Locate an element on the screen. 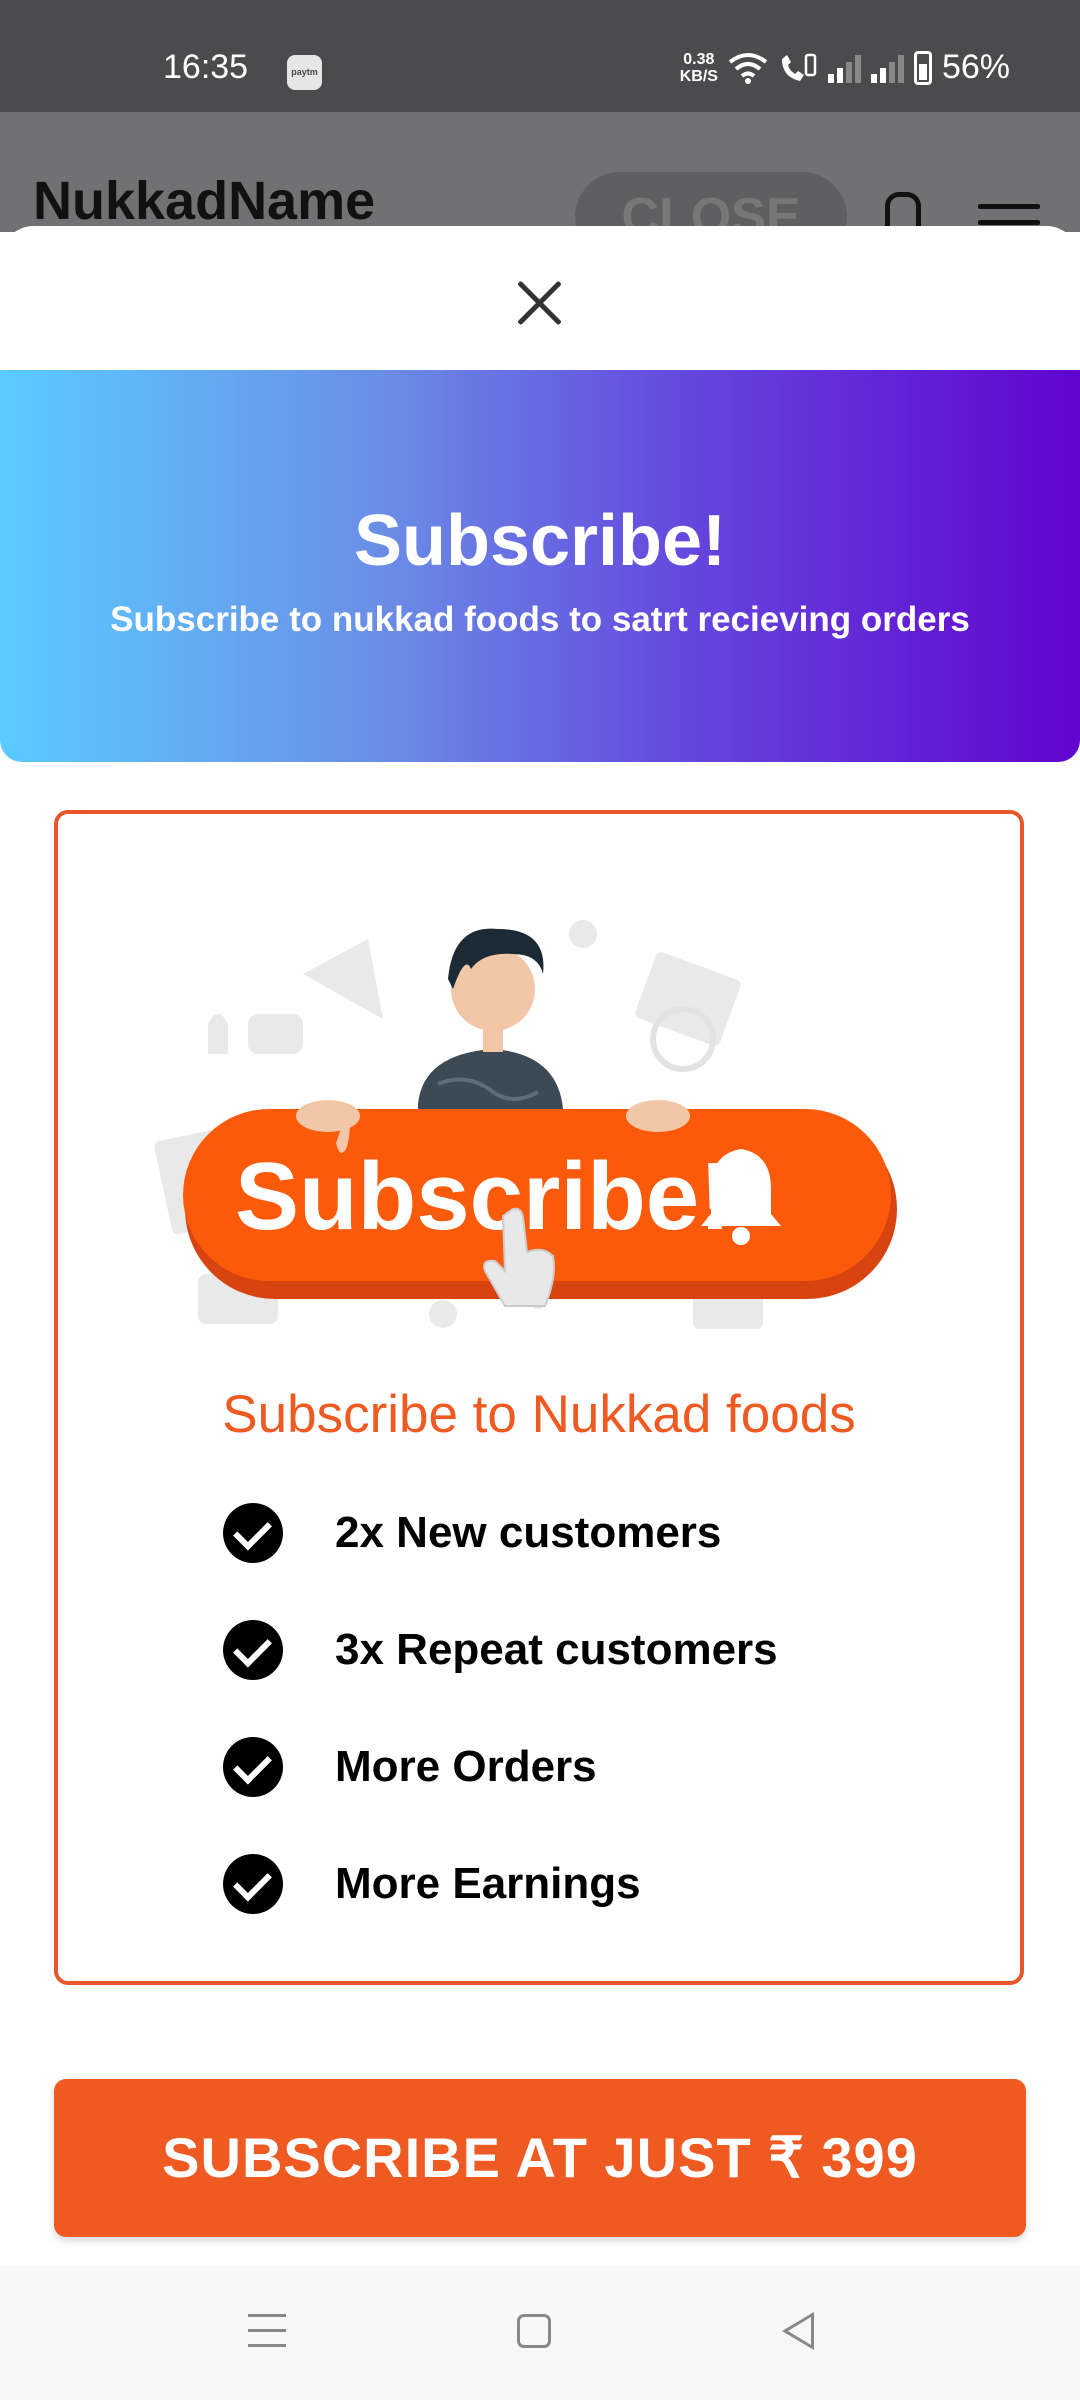  subscribe-button: SUBSCRIBE AT JUST ₹ 399 is located at coordinates (540, 2158).